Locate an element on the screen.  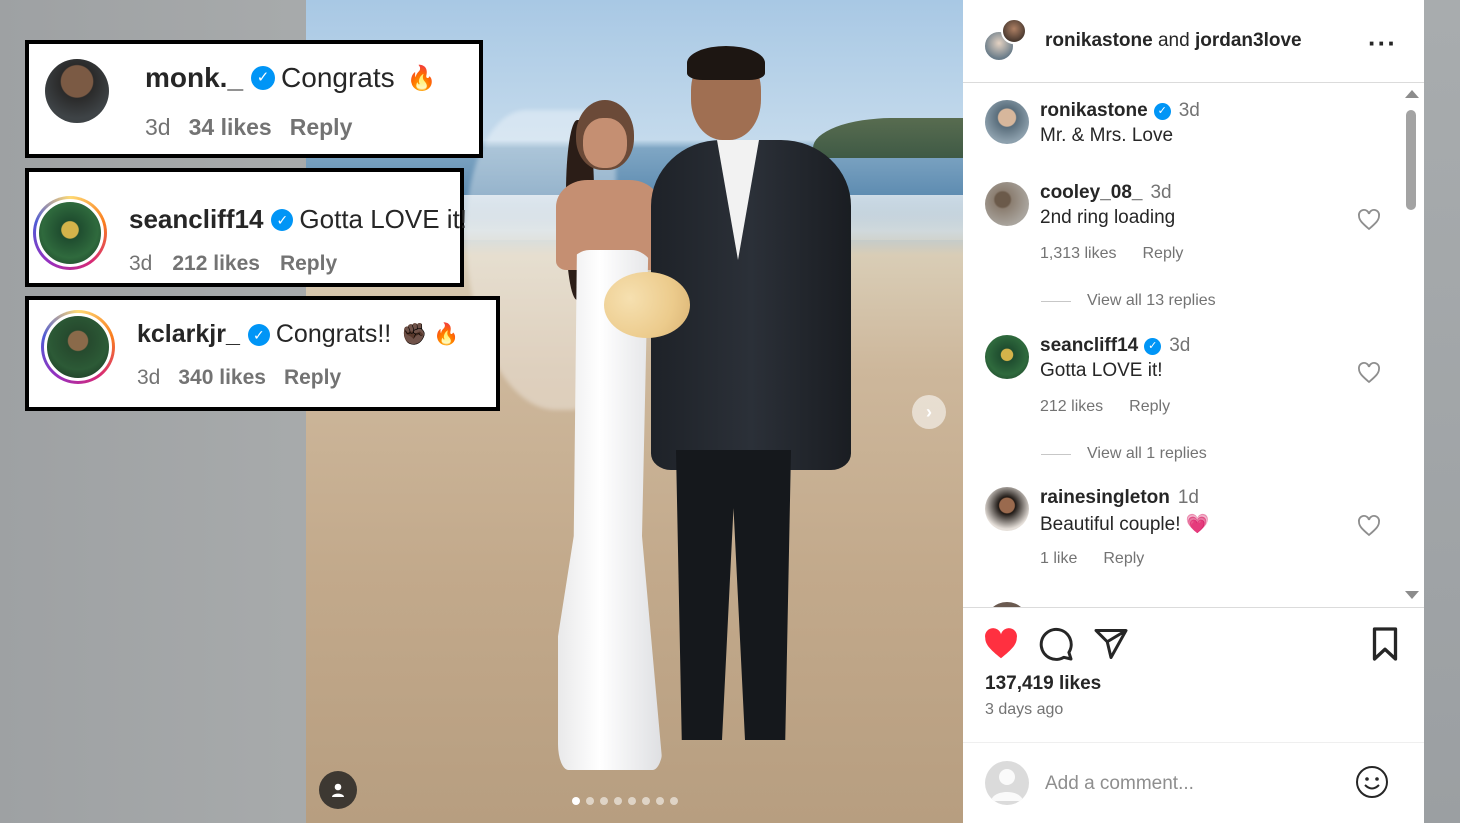
comment-meta: 1,313 likes Reply is located at coordinates (1111, 254).